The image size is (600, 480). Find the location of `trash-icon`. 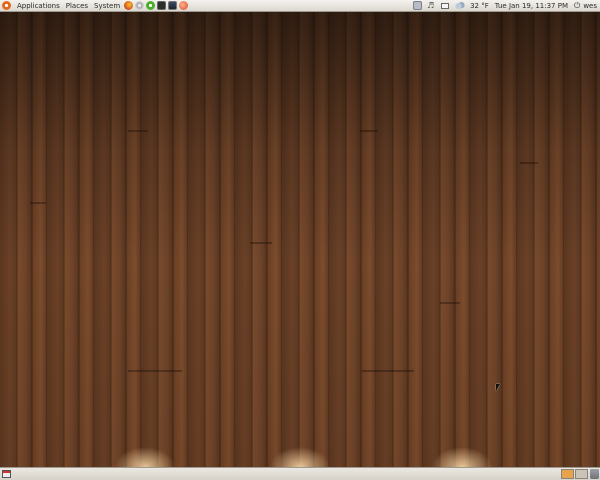

trash-icon is located at coordinates (594, 474).